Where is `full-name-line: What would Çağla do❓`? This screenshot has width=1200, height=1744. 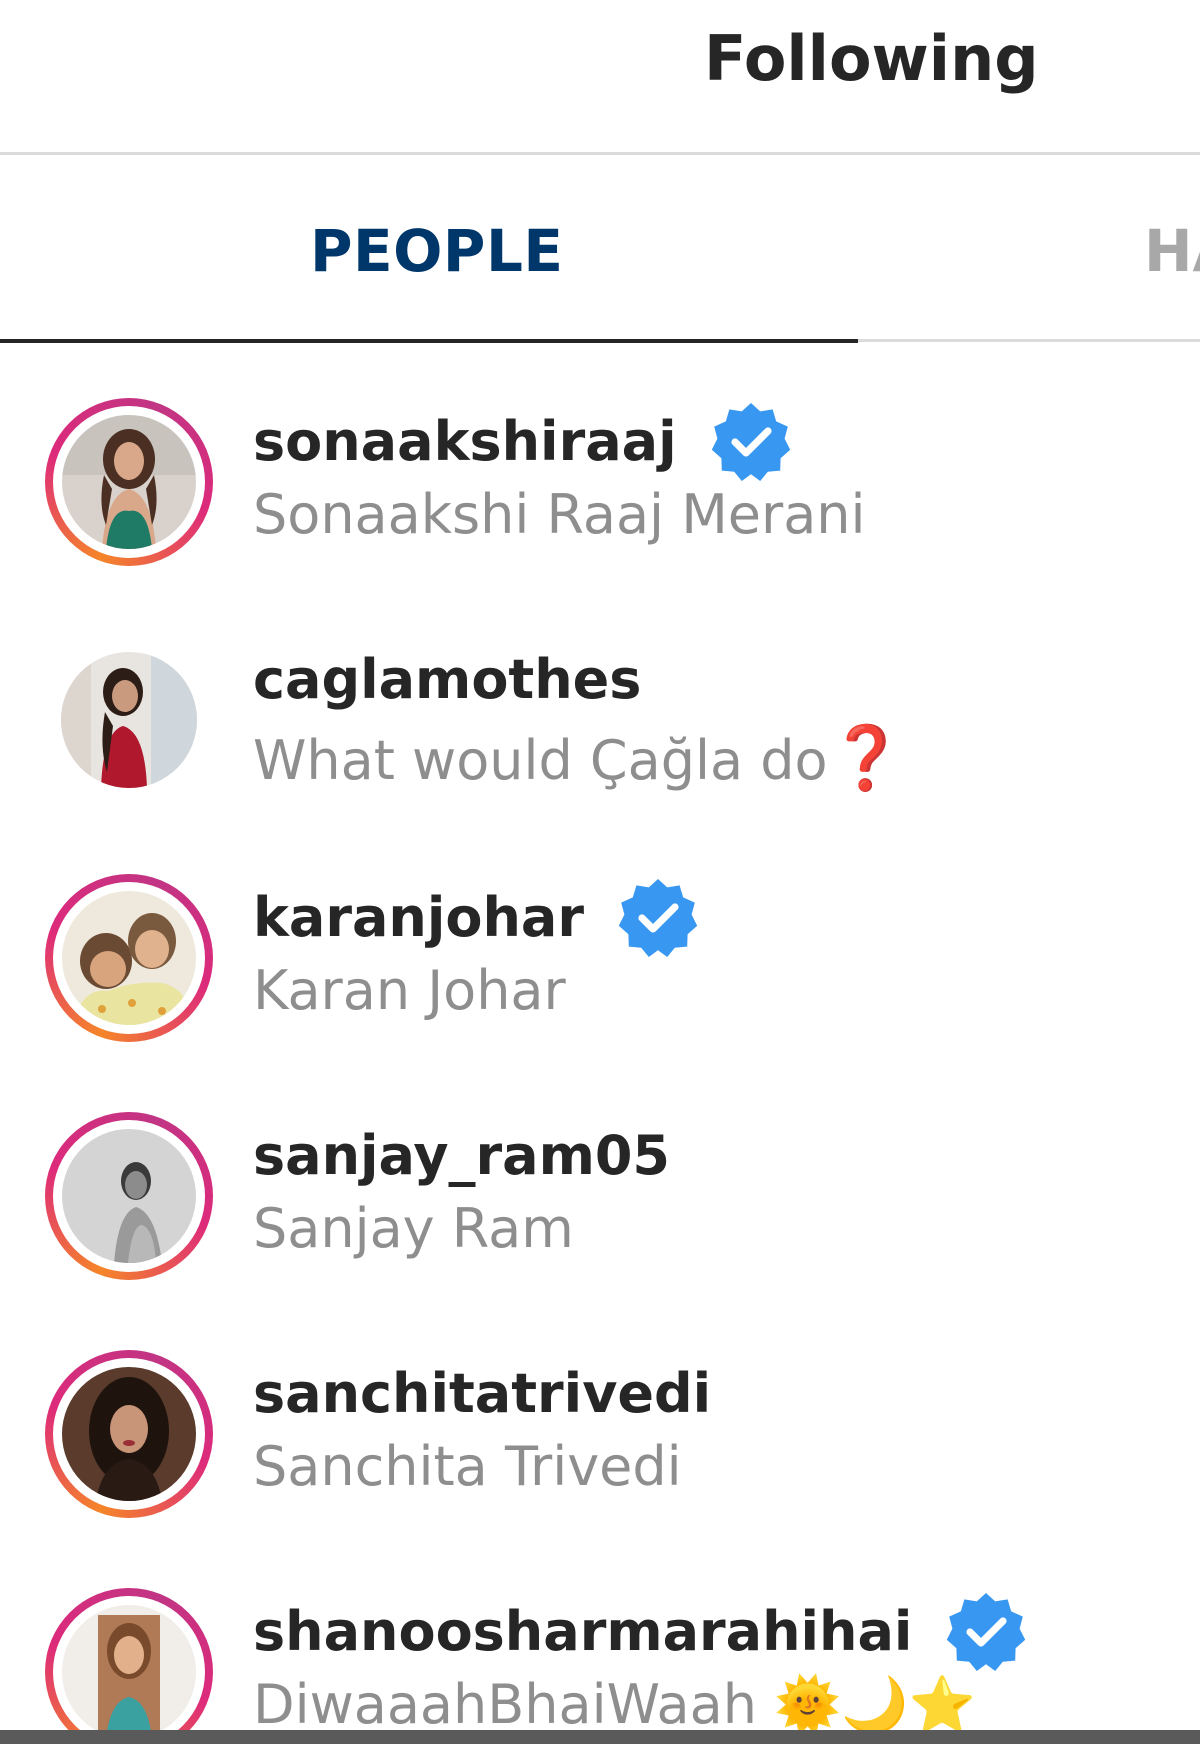
full-name-line: What would Çağla do❓ is located at coordinates (713, 757).